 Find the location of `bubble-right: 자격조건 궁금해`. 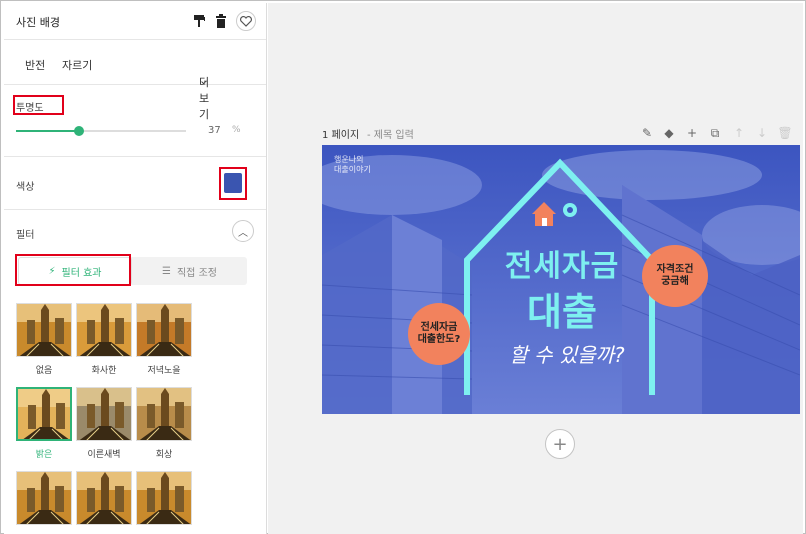

bubble-right: 자격조건 궁금해 is located at coordinates (675, 276).